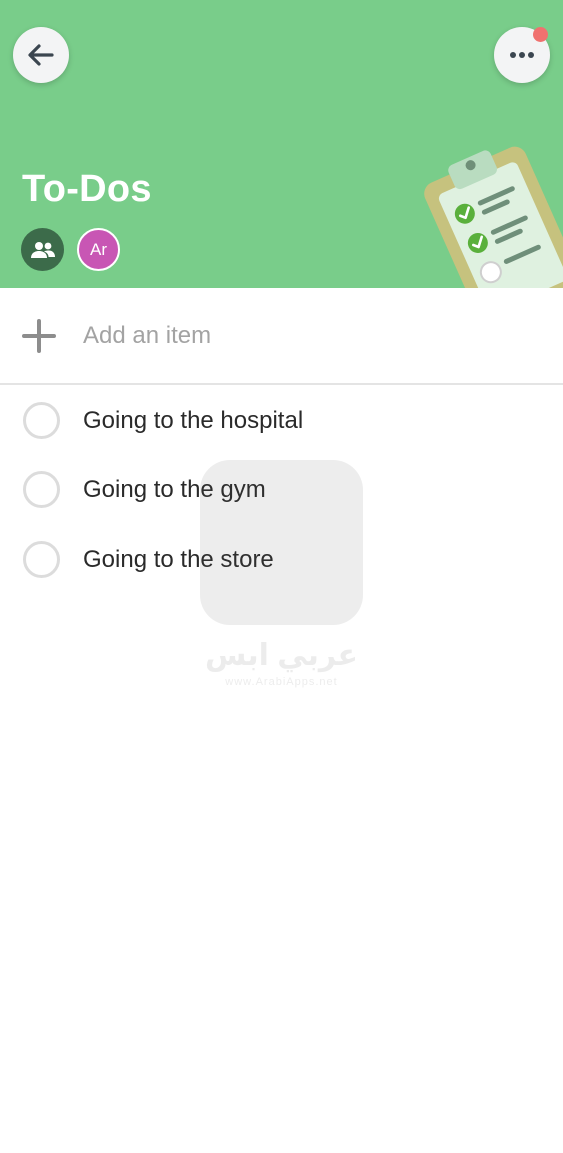 This screenshot has height=1153, width=563. What do you see at coordinates (70, 249) in the screenshot?
I see `list-members: Ar` at bounding box center [70, 249].